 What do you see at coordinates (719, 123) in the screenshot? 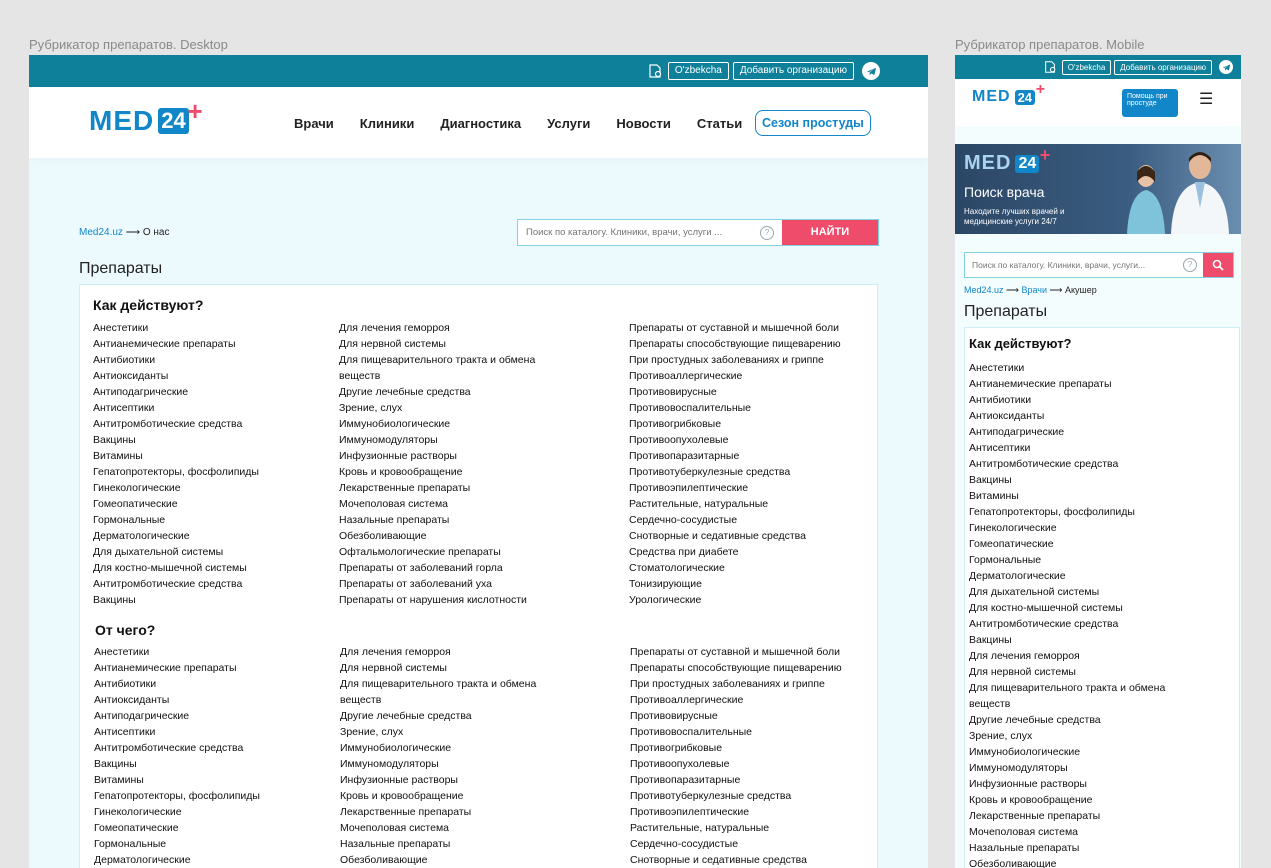
I see `nav-item-articles: Статьи` at bounding box center [719, 123].